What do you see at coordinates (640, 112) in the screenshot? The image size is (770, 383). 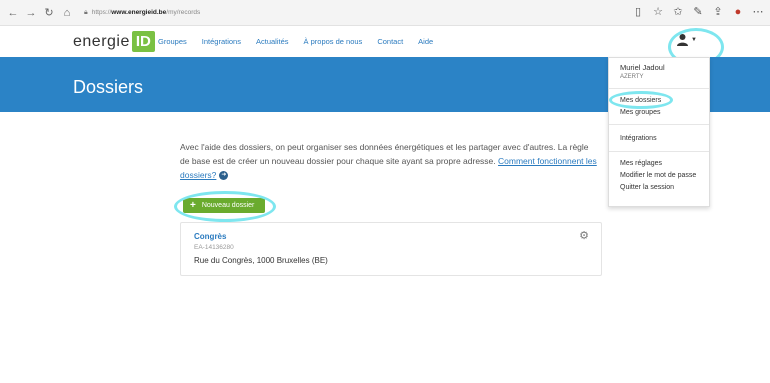 I see `menu-item-mes-groupes: Mes groupes` at bounding box center [640, 112].